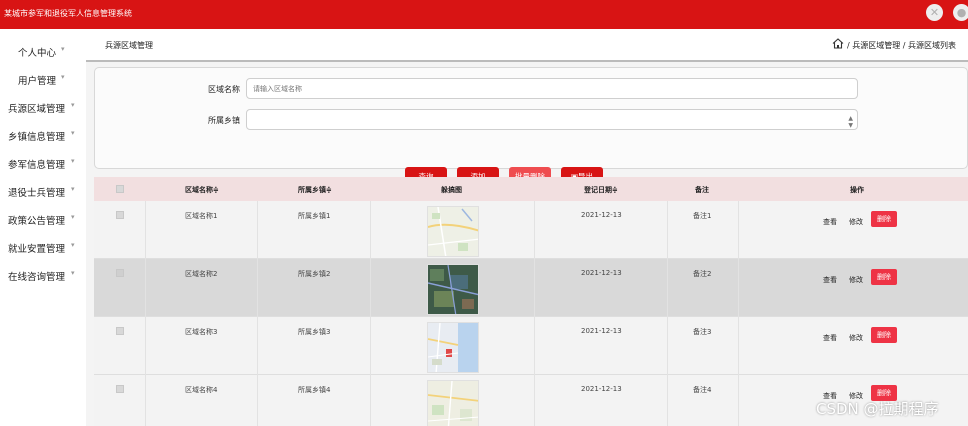 The image size is (968, 426). Describe the element at coordinates (314, 216) in the screenshot. I see `cell-town: 所属乡镇1` at that location.